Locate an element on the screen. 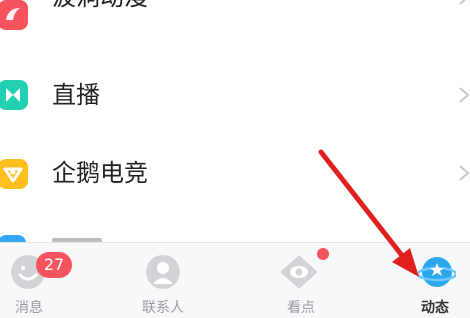 This screenshot has height=318, width=470. menu-item-label: 波洞动漫 is located at coordinates (100, 6).